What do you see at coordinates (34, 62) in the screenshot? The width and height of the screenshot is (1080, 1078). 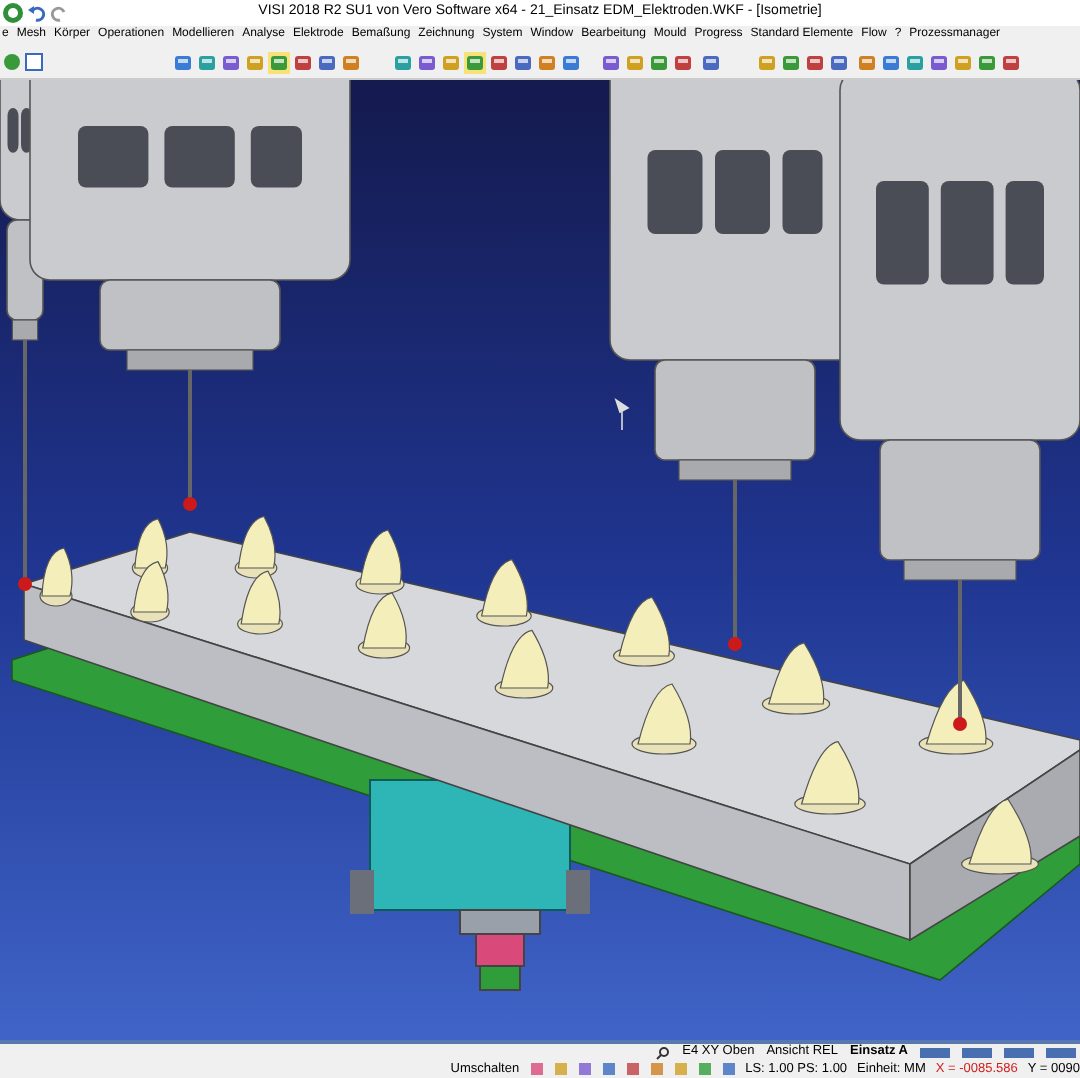 I see `square-icon` at bounding box center [34, 62].